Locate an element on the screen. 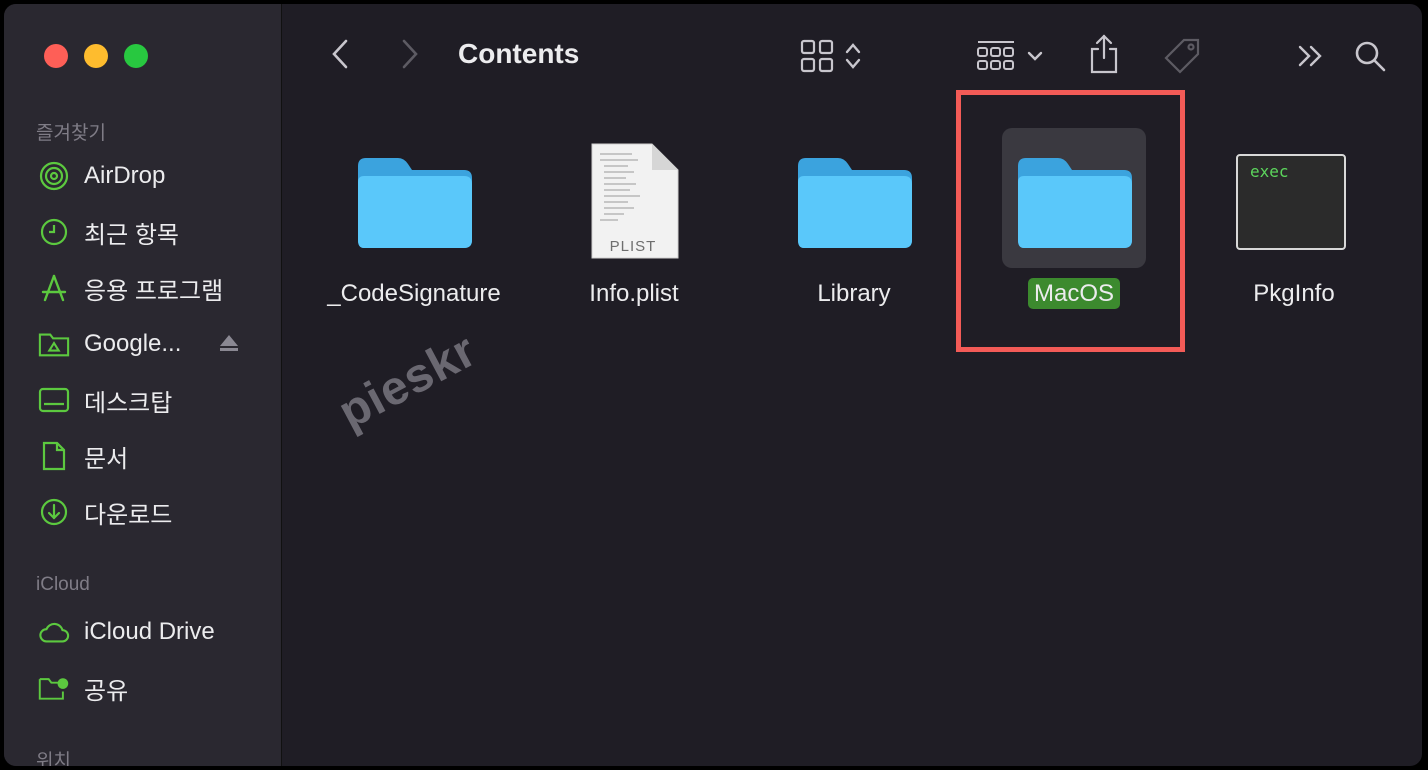 The width and height of the screenshot is (1428, 770). file-name: _CodeSignature is located at coordinates (414, 293).